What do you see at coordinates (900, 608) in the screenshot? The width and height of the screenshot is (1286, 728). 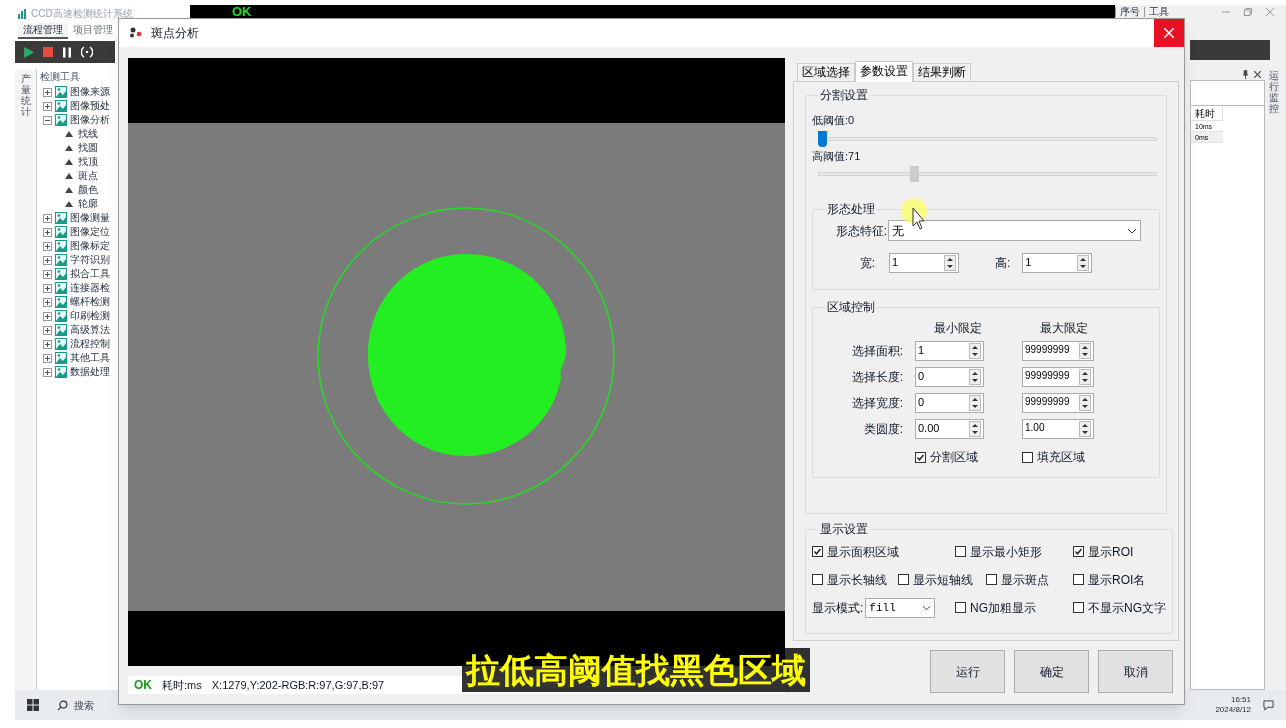 I see `dropdown: fill` at bounding box center [900, 608].